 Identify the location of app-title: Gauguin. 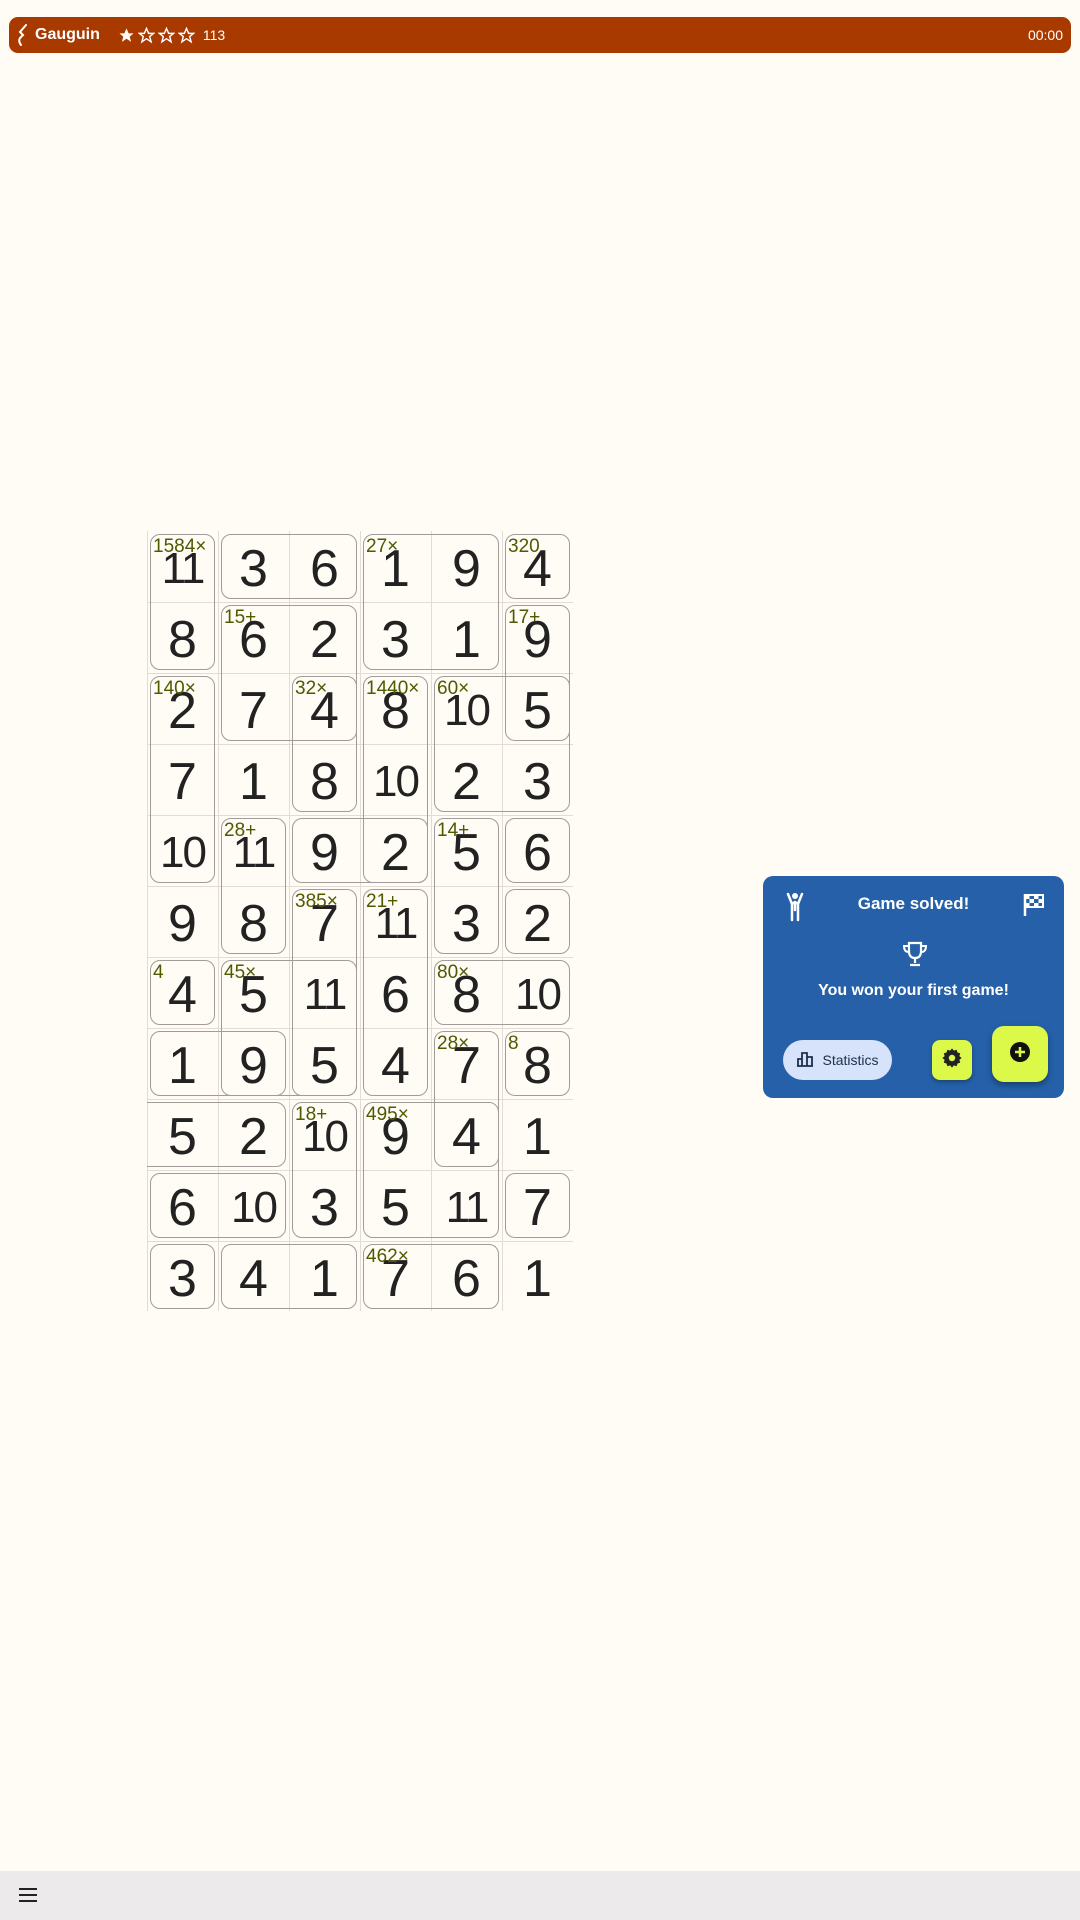
(67, 34).